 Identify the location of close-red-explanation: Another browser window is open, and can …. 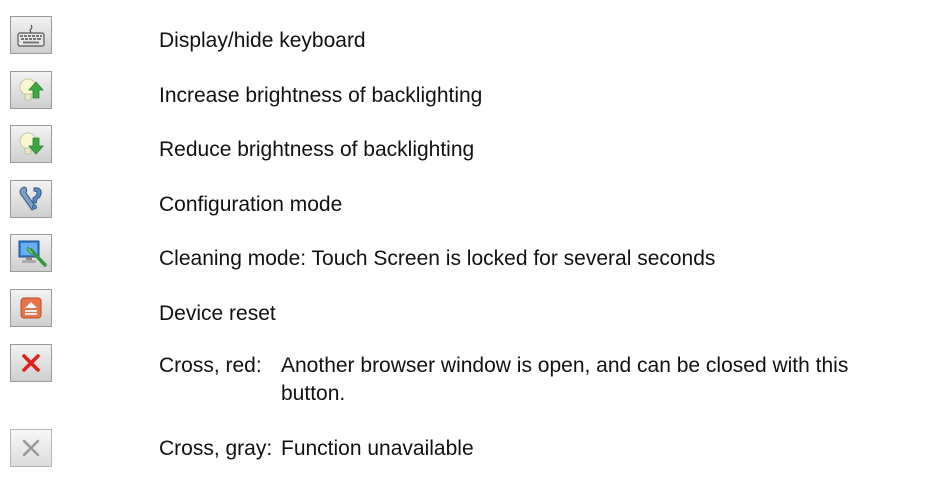
(565, 379).